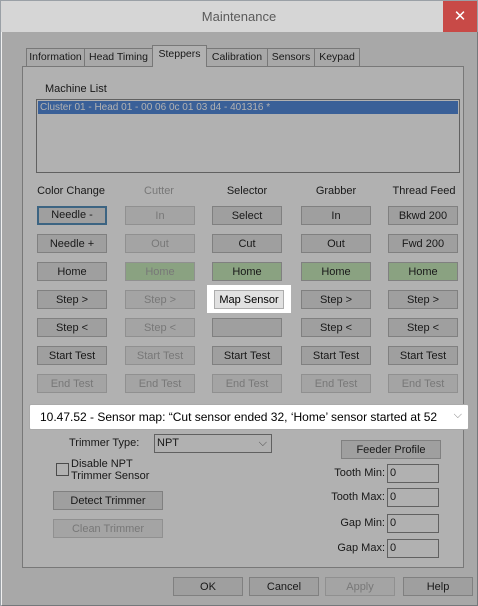 This screenshot has width=478, height=606. What do you see at coordinates (76, 89) in the screenshot?
I see `machine-list-label: Machine List` at bounding box center [76, 89].